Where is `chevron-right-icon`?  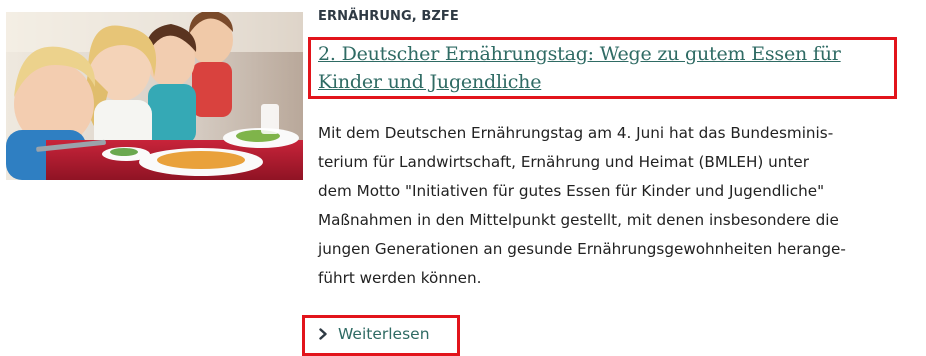
chevron-right-icon is located at coordinates (323, 334).